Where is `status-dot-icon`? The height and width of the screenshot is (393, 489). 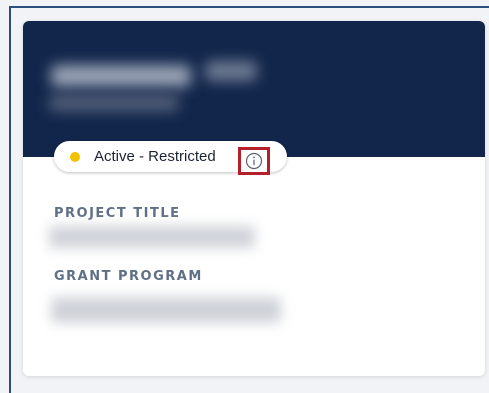
status-dot-icon is located at coordinates (75, 156).